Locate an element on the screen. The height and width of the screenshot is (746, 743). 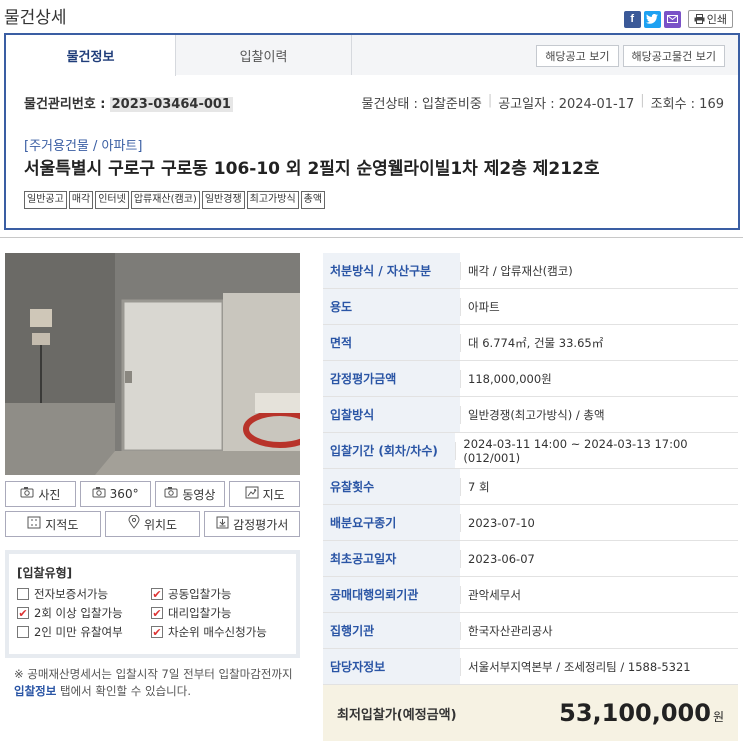
detail-label: 유찰횟수 is located at coordinates (391, 486).